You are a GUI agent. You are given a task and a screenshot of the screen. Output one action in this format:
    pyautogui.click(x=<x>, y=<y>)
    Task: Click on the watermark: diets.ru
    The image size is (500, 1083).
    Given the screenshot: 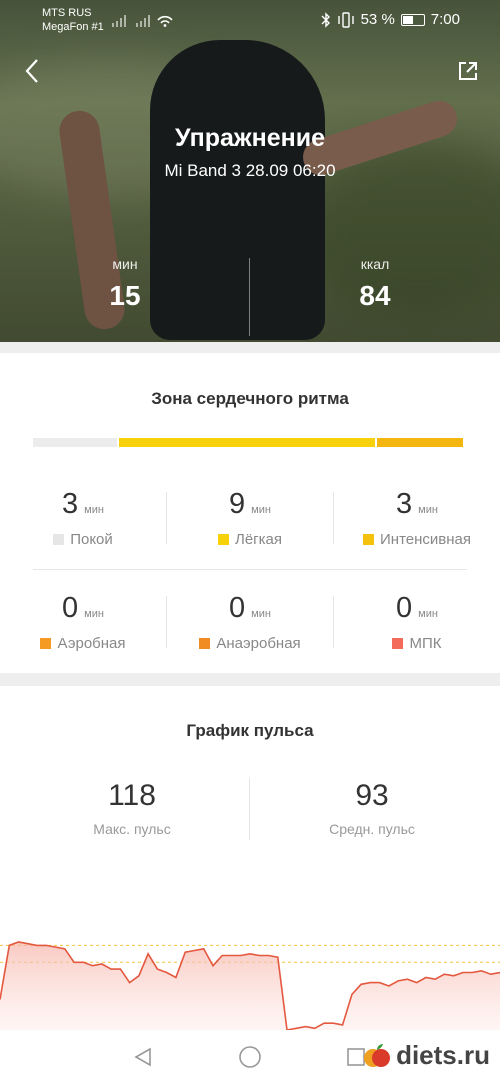 What is the action you would take?
    pyautogui.click(x=426, y=1055)
    